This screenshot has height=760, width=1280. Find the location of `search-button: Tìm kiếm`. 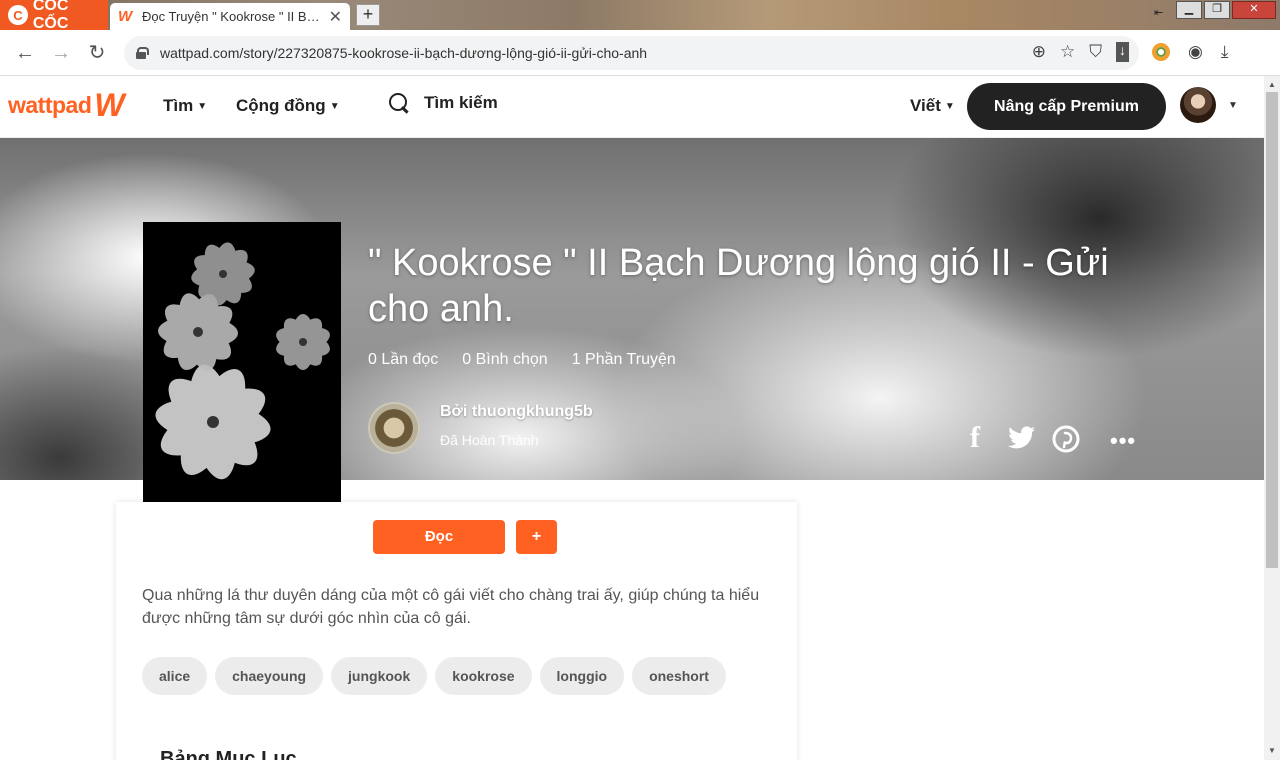

search-button: Tìm kiếm is located at coordinates (443, 103).